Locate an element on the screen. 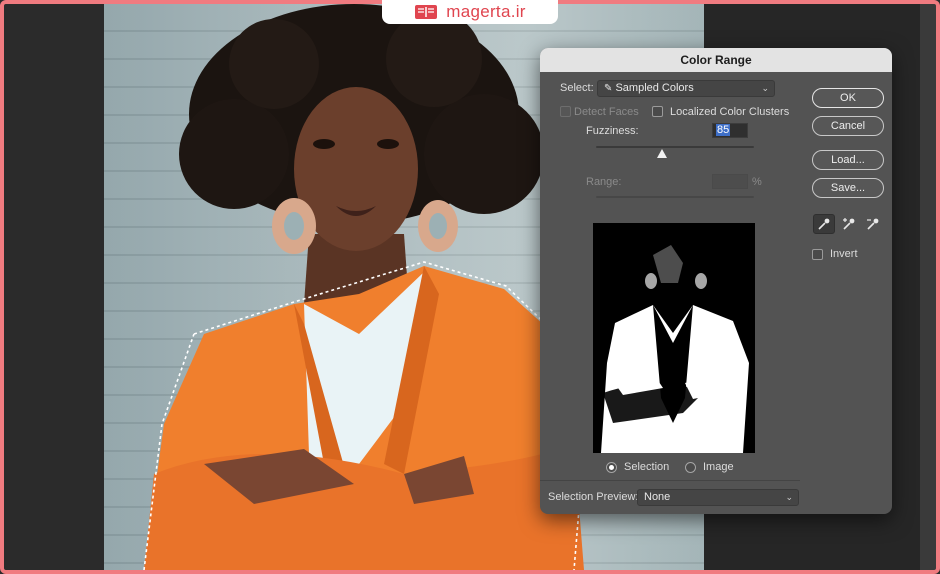  range-label: Range: is located at coordinates (604, 182).